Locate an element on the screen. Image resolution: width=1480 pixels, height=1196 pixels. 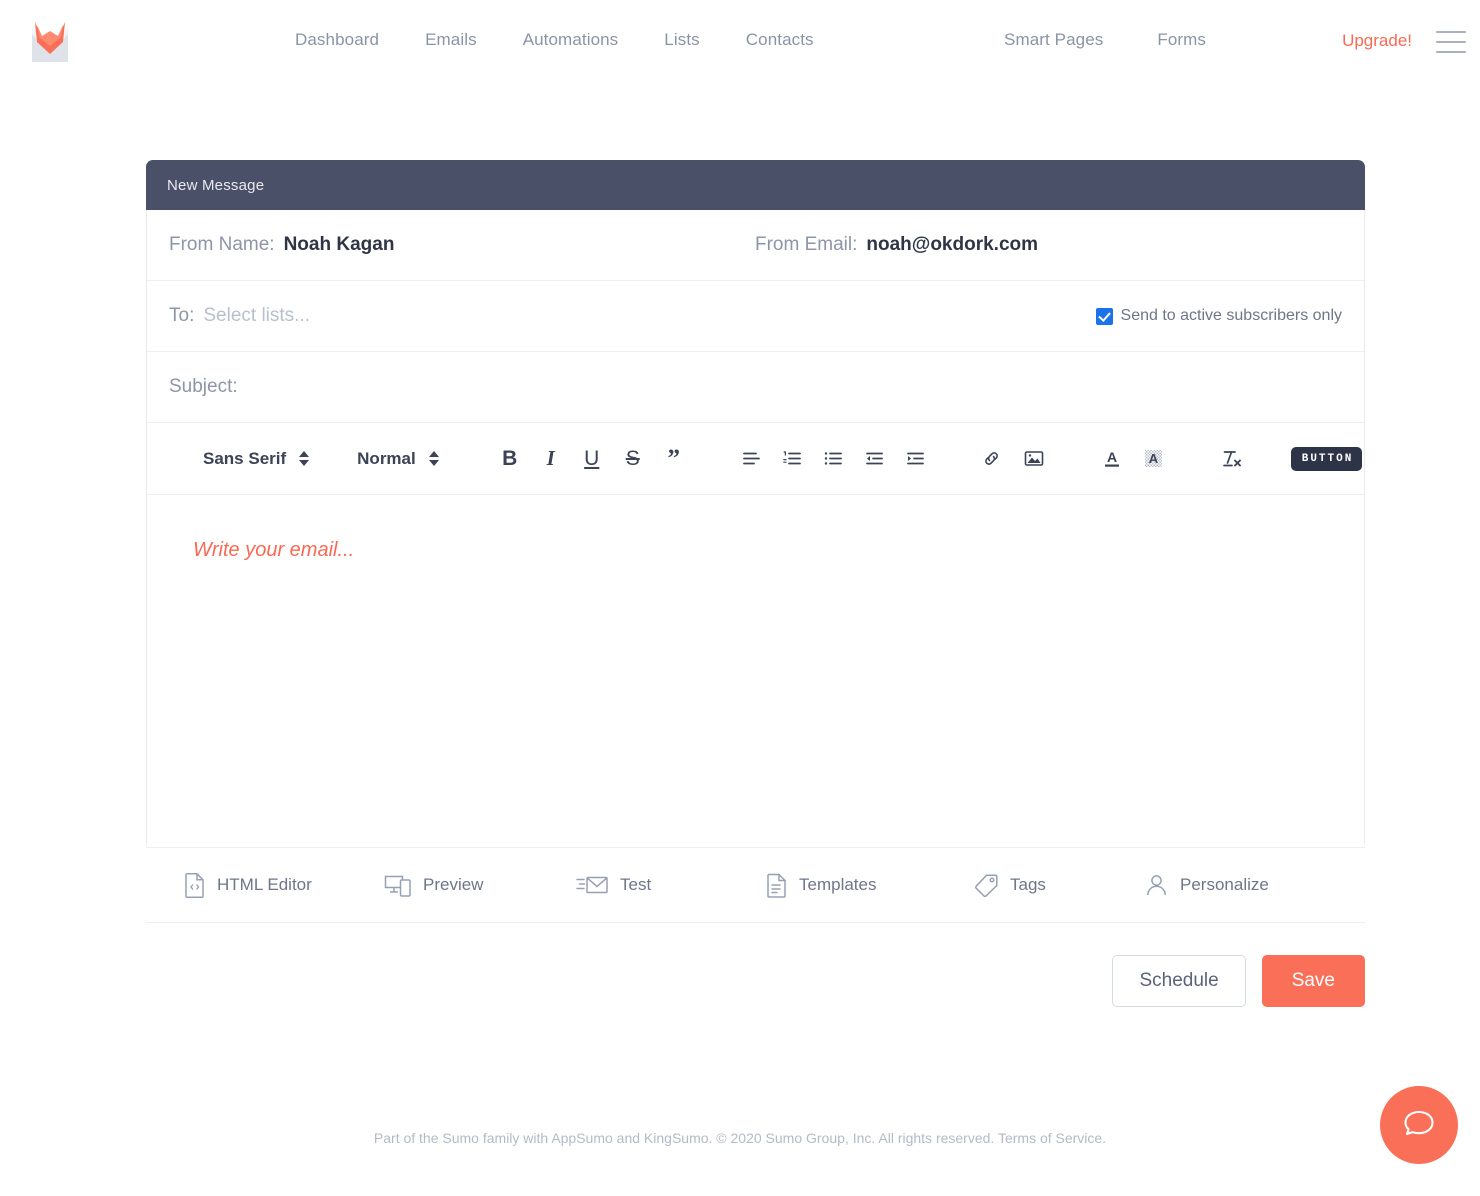
align-left-icon is located at coordinates (752, 459).